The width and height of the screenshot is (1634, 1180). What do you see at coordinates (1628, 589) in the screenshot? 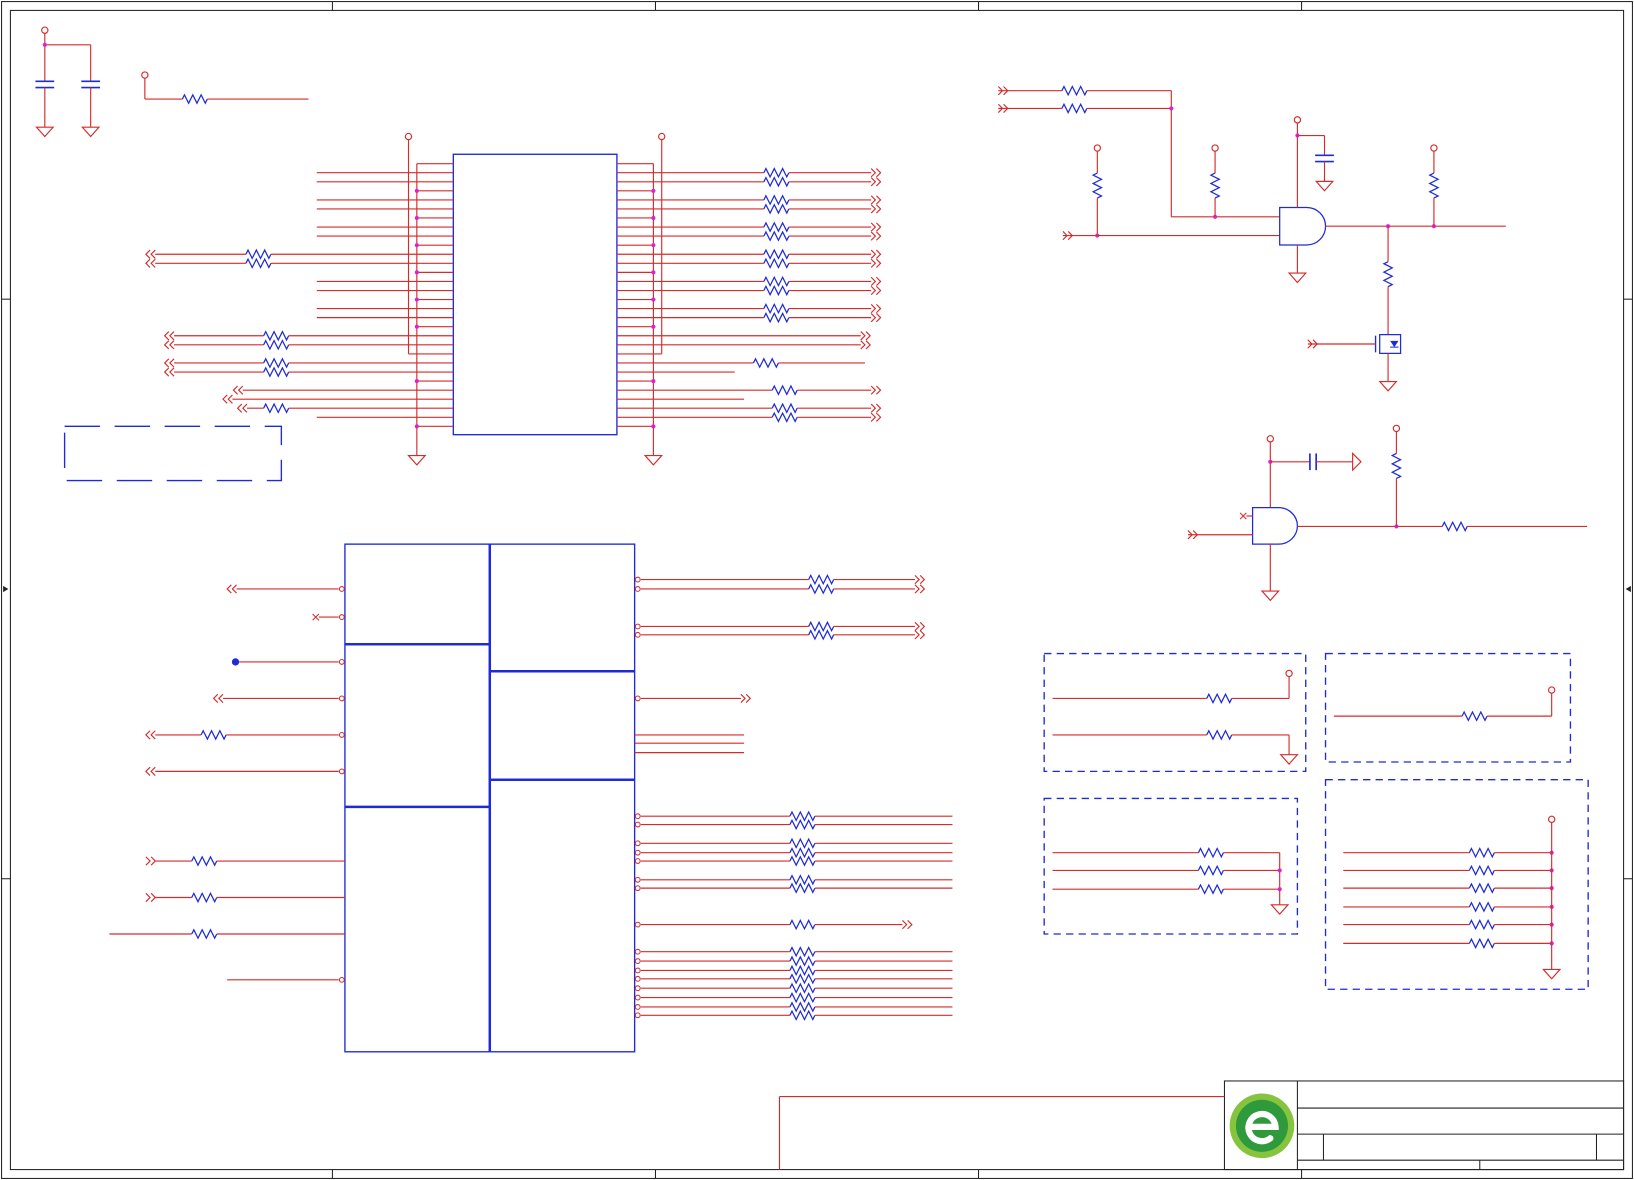
I see `zone-arrow-icon` at bounding box center [1628, 589].